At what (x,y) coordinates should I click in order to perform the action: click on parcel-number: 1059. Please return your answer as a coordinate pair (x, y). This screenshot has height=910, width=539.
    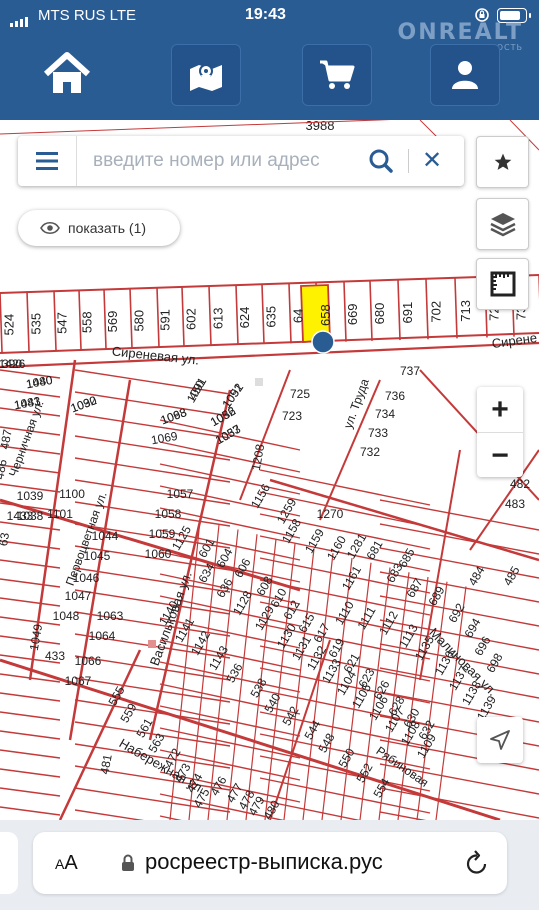
    Looking at the image, I should click on (162, 534).